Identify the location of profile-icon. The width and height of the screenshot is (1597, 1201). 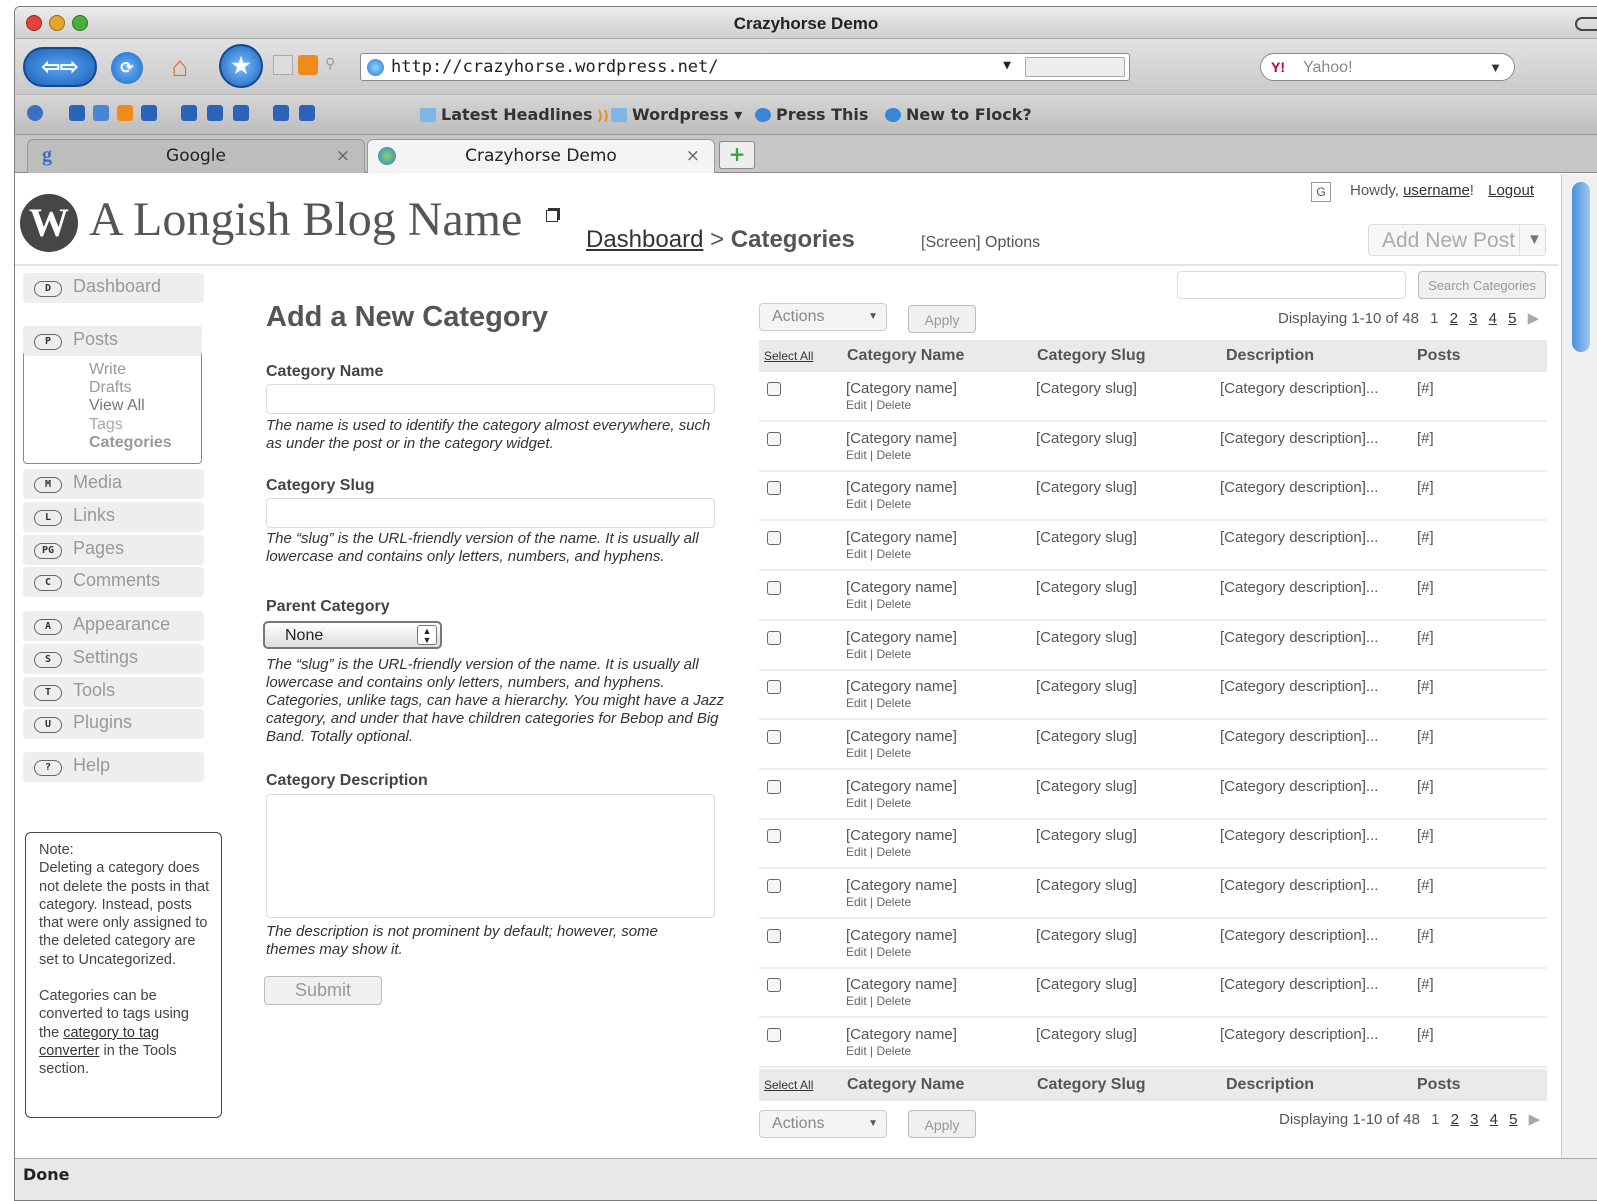
(77, 113).